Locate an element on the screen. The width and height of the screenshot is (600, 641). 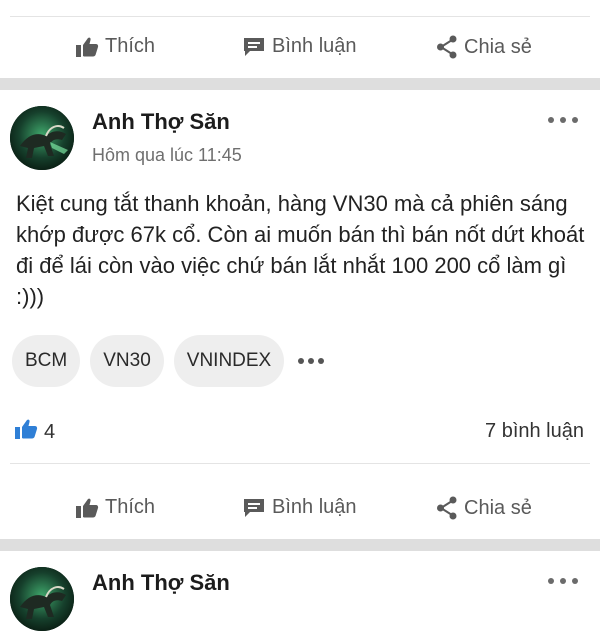
previous-post-action-bar: Thích Bình luận Chia sẻ is located at coordinates (300, 47).